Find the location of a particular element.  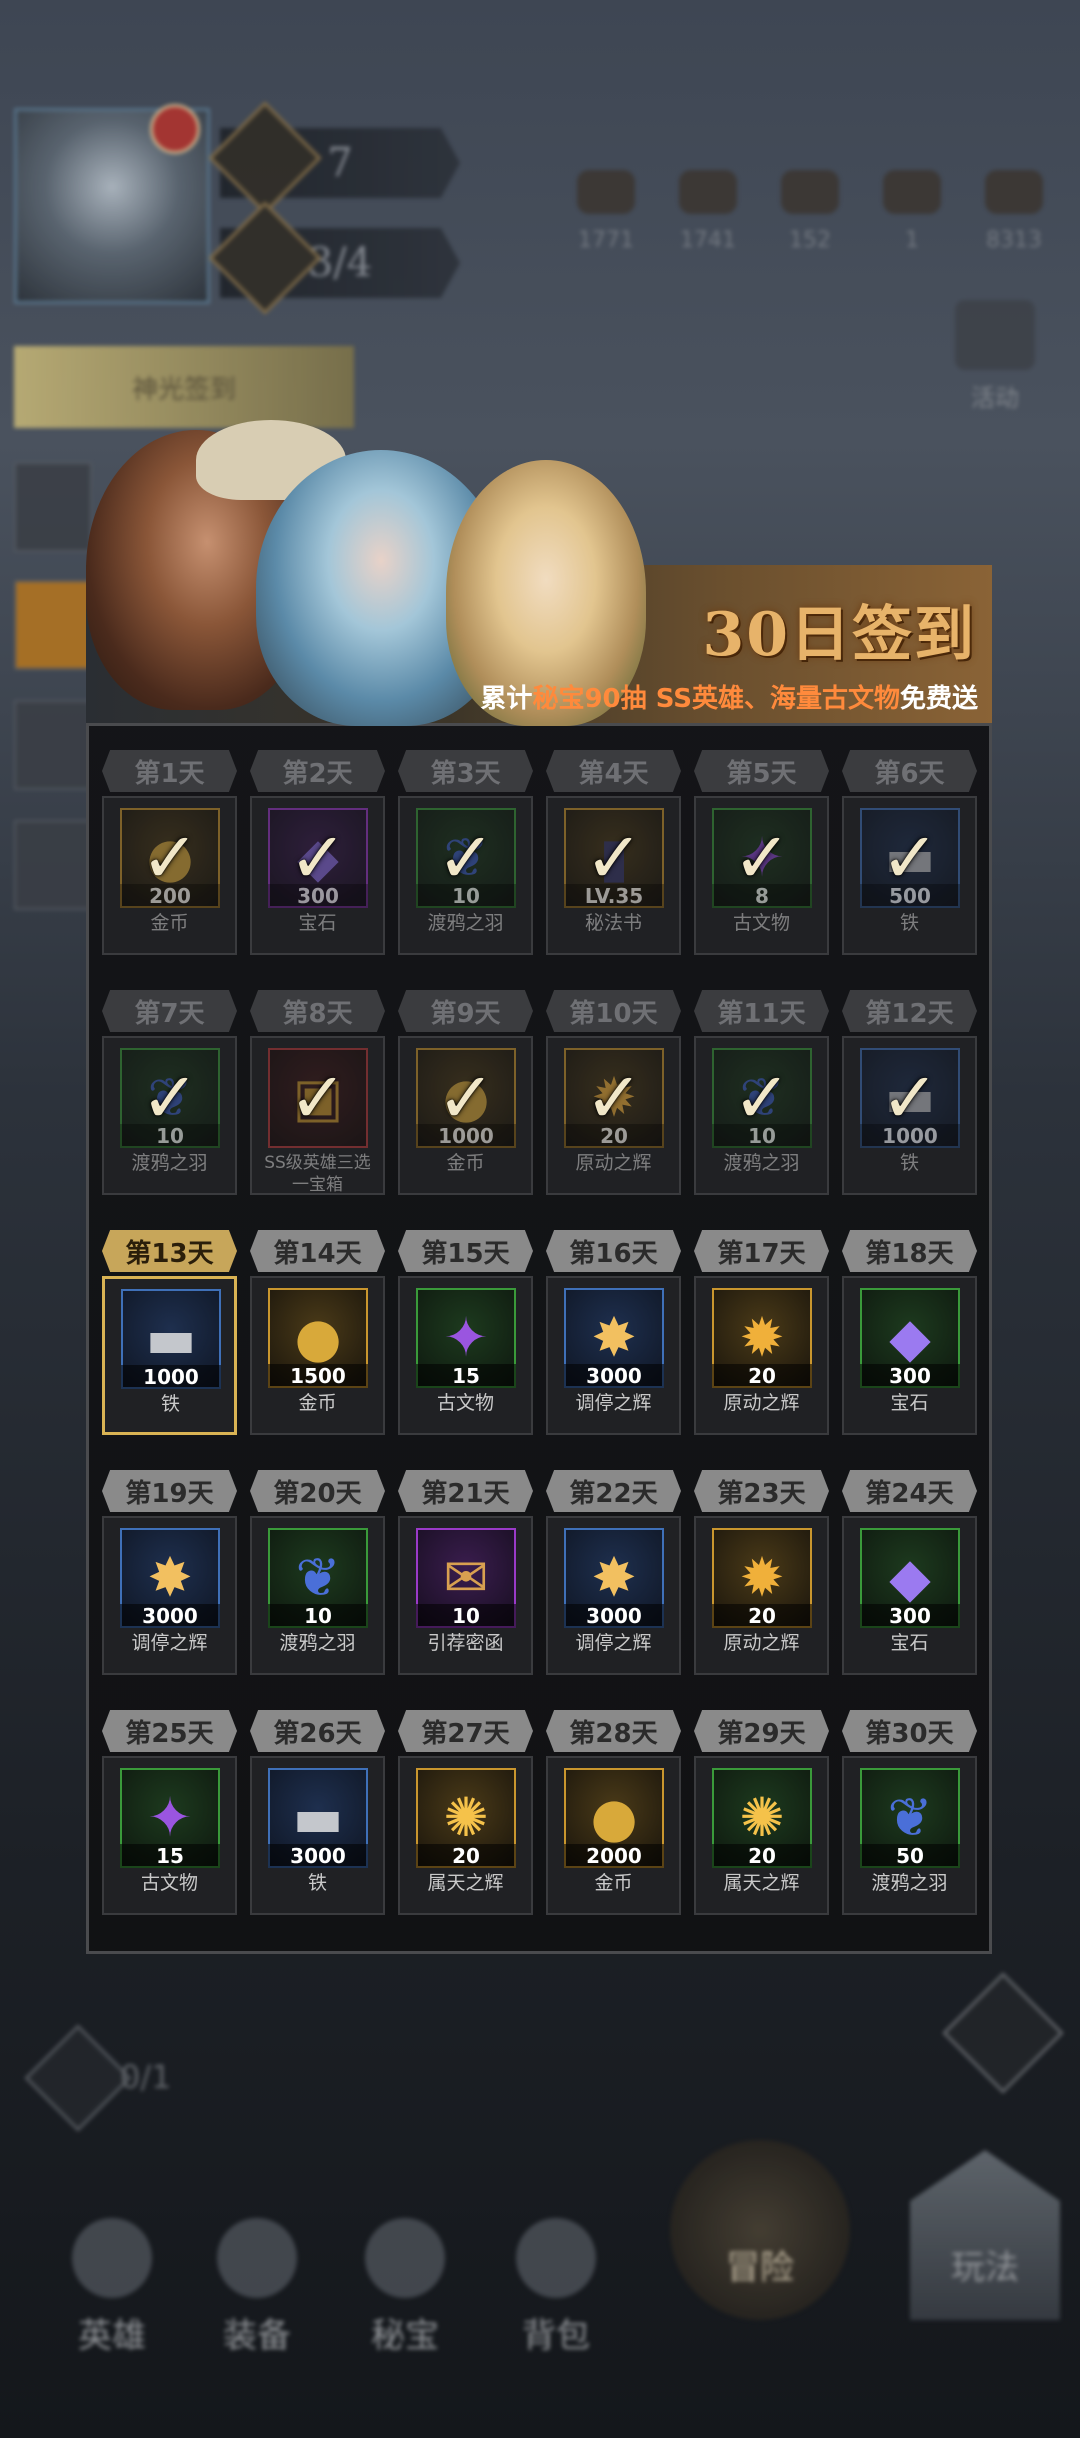

day-reward-cell: 第8天 ▣ SS级英雄三选一宝箱 ✓ is located at coordinates (317, 1092).